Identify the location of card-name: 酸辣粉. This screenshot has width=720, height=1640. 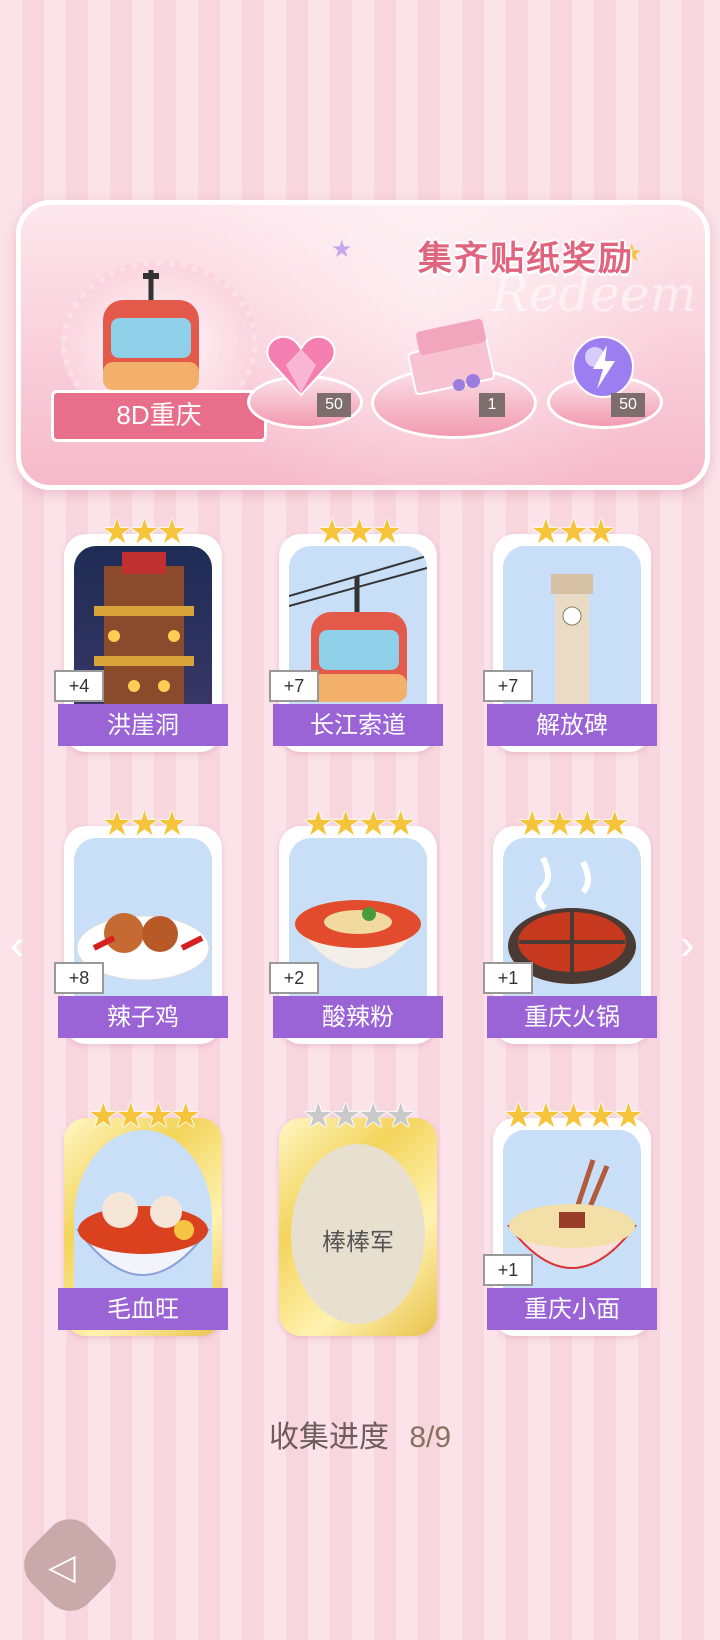
(358, 1017).